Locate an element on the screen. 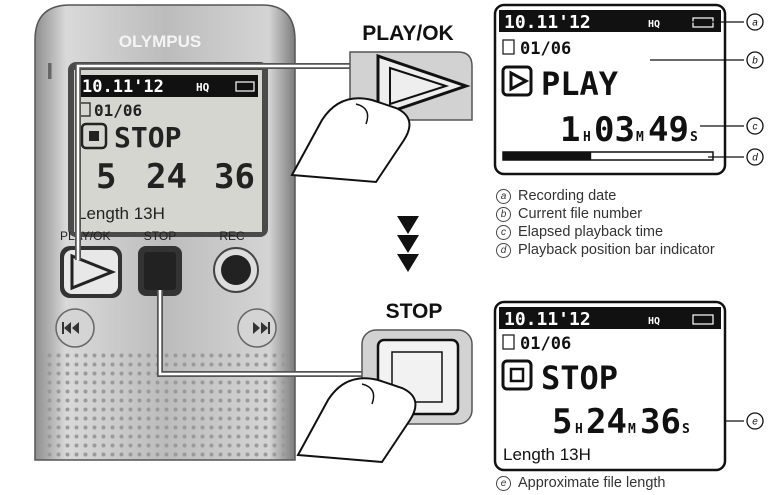  play-unit-m: M is located at coordinates (640, 137).